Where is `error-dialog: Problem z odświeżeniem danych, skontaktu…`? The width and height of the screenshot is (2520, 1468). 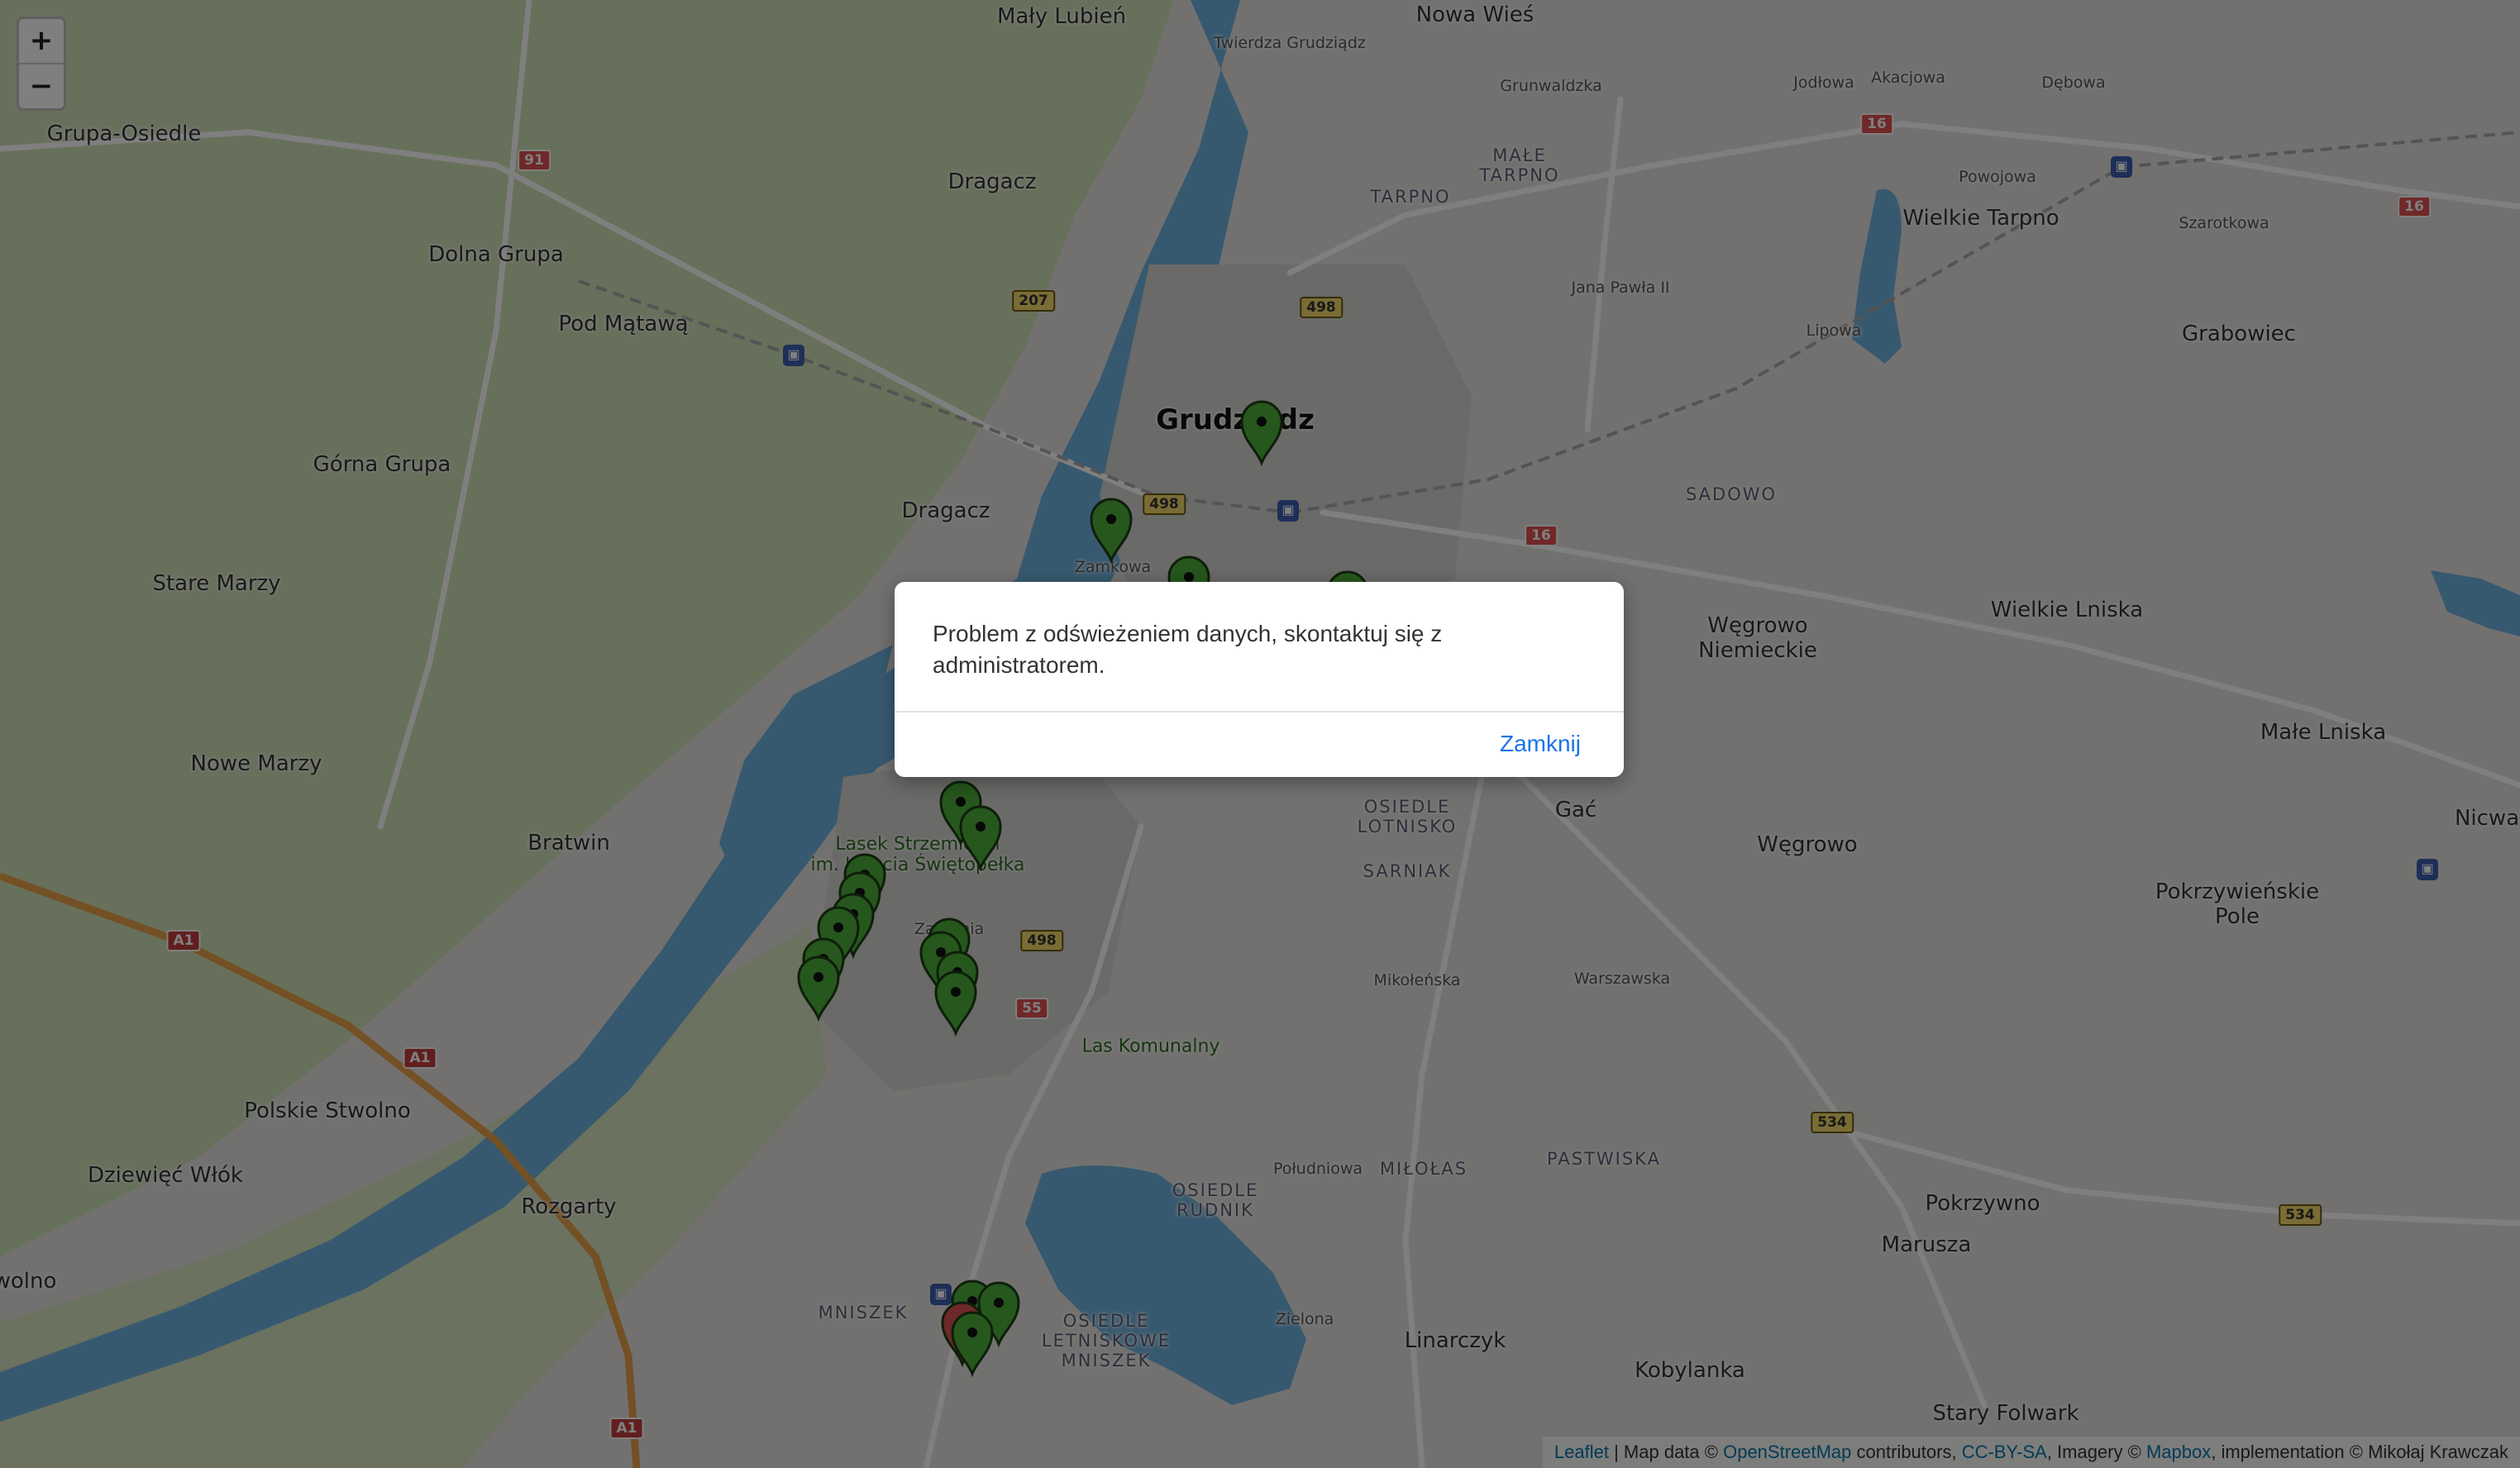
error-dialog: Problem z odświeżeniem danych, skontaktu… is located at coordinates (1259, 679).